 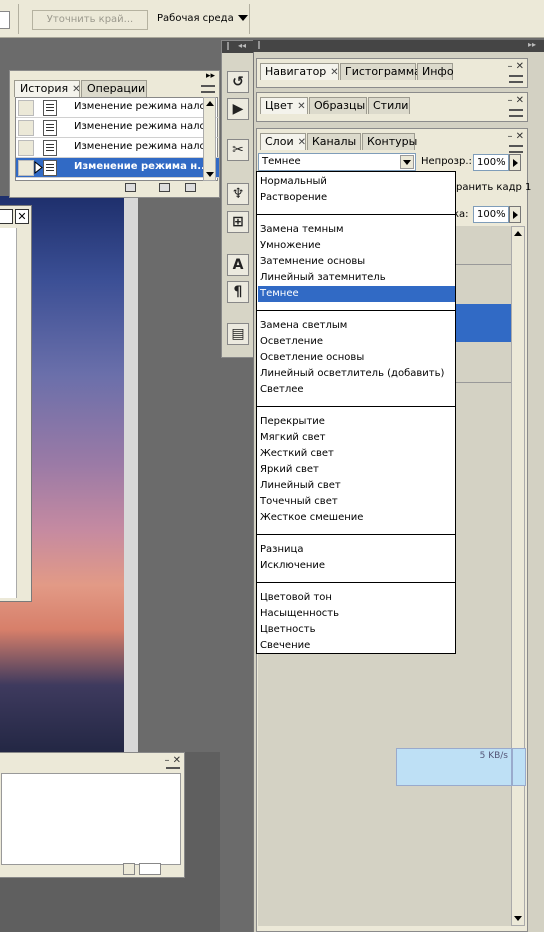 What do you see at coordinates (356, 230) in the screenshot?
I see `menu-item: Замена темным` at bounding box center [356, 230].